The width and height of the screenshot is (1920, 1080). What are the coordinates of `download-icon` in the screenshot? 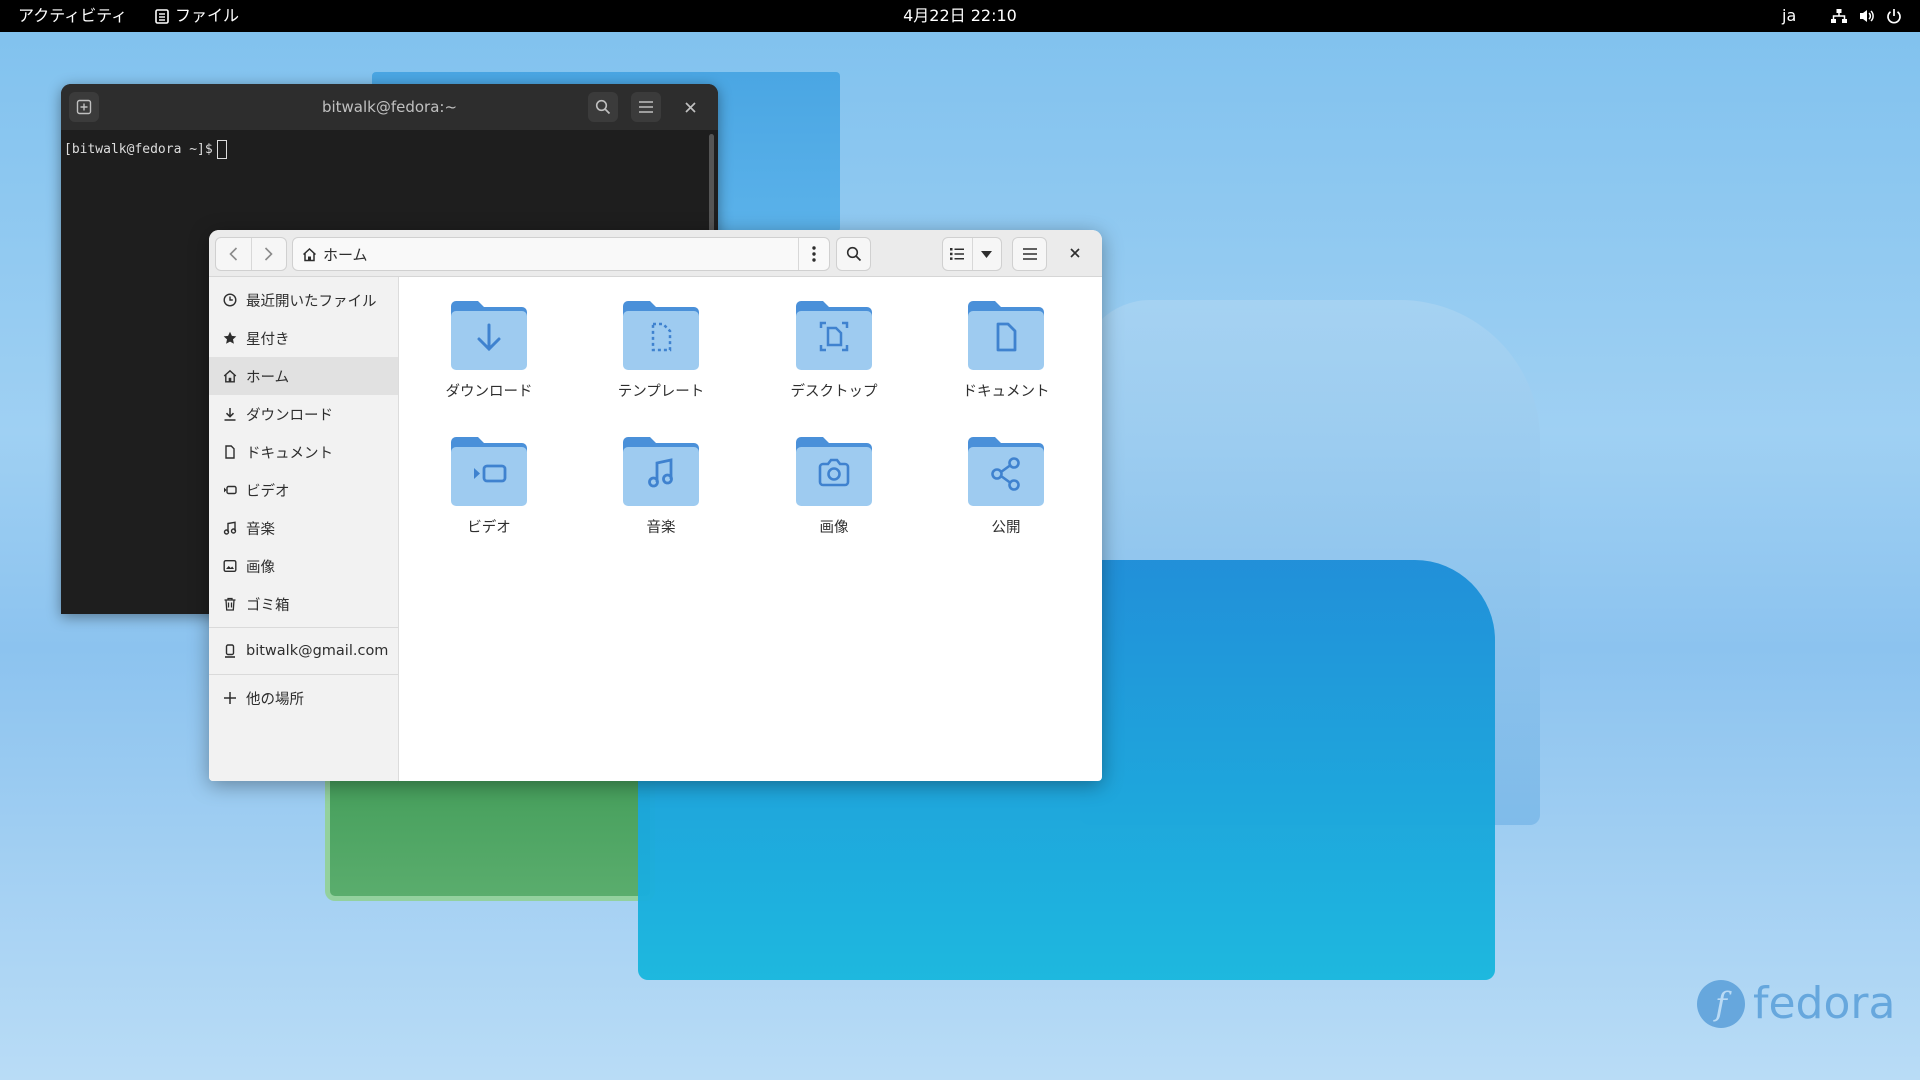 It's located at (230, 414).